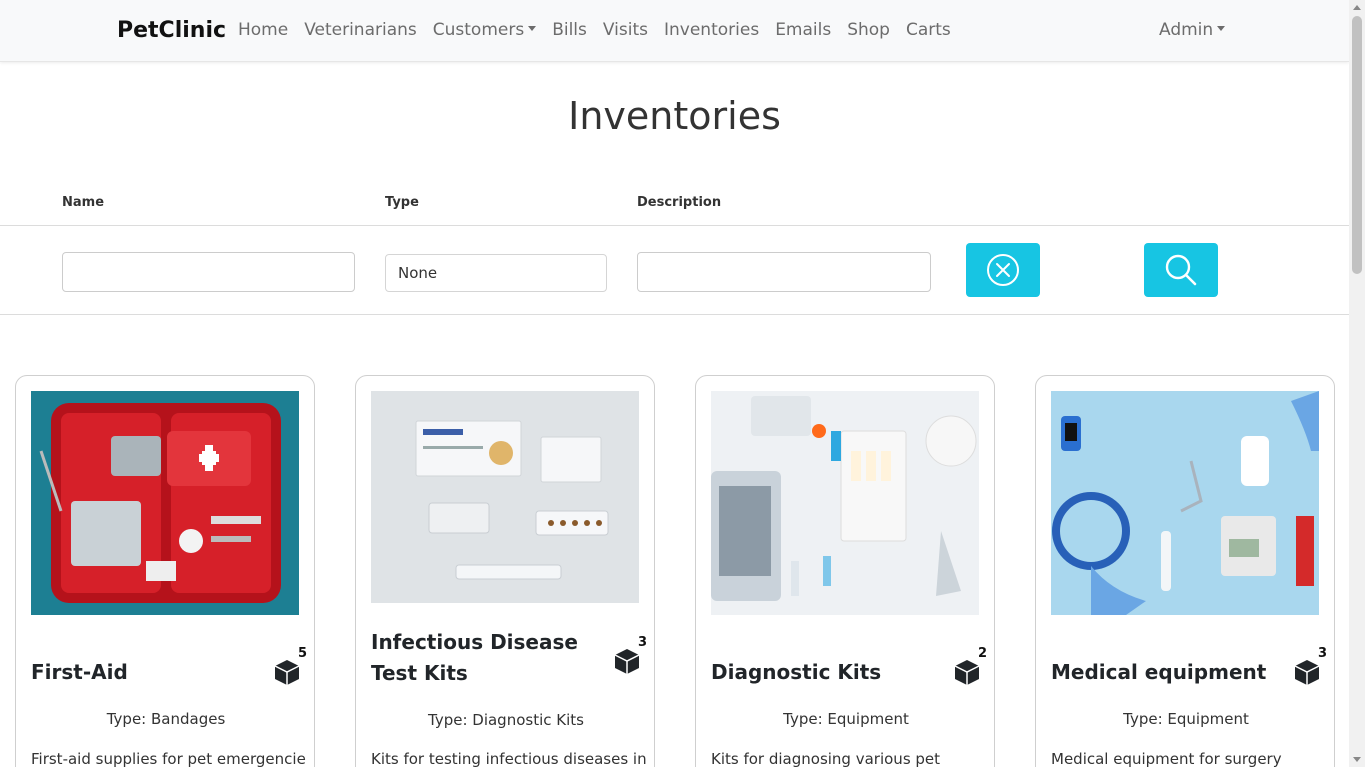  What do you see at coordinates (1159, 672) in the screenshot?
I see `card-title: Medical equipment` at bounding box center [1159, 672].